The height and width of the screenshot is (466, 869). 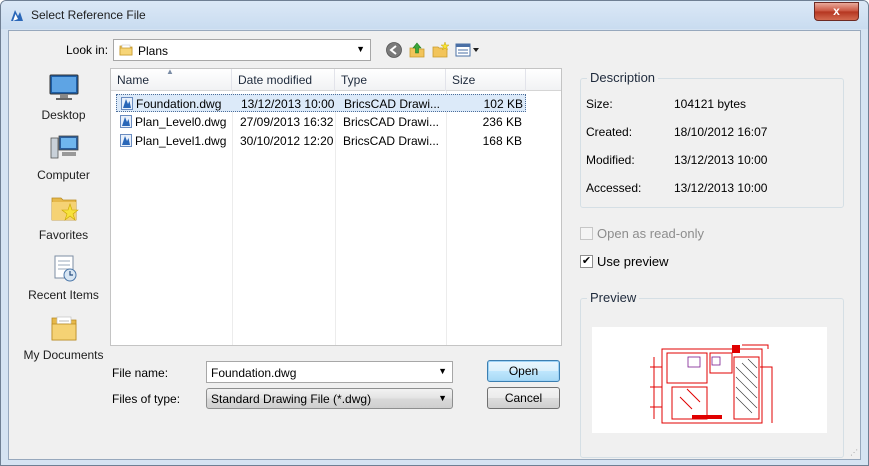 I want to click on modified-label: Modified:, so click(x=610, y=160).